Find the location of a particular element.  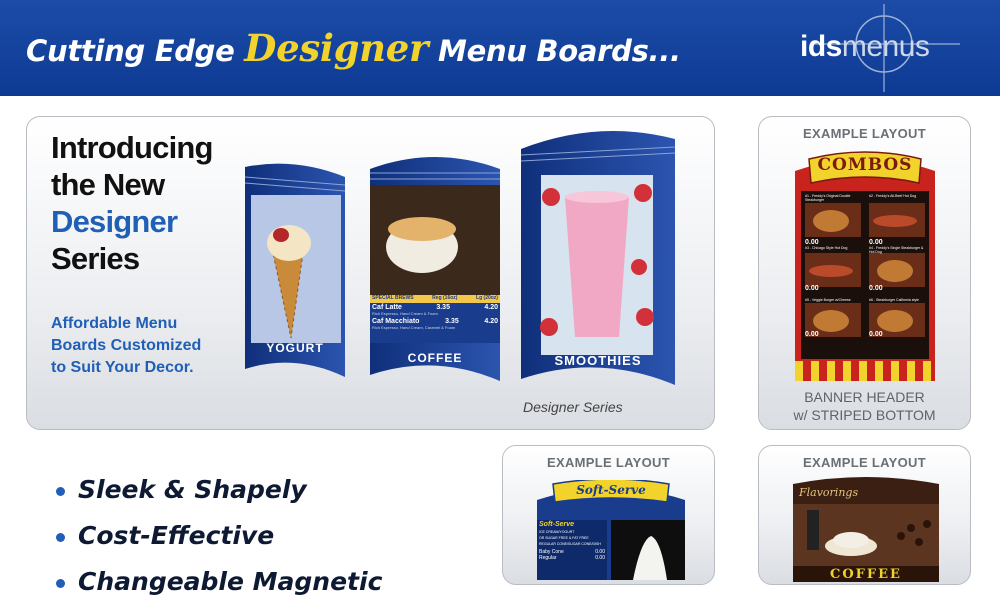

flavorings-banner: Flavorings is located at coordinates (829, 492).